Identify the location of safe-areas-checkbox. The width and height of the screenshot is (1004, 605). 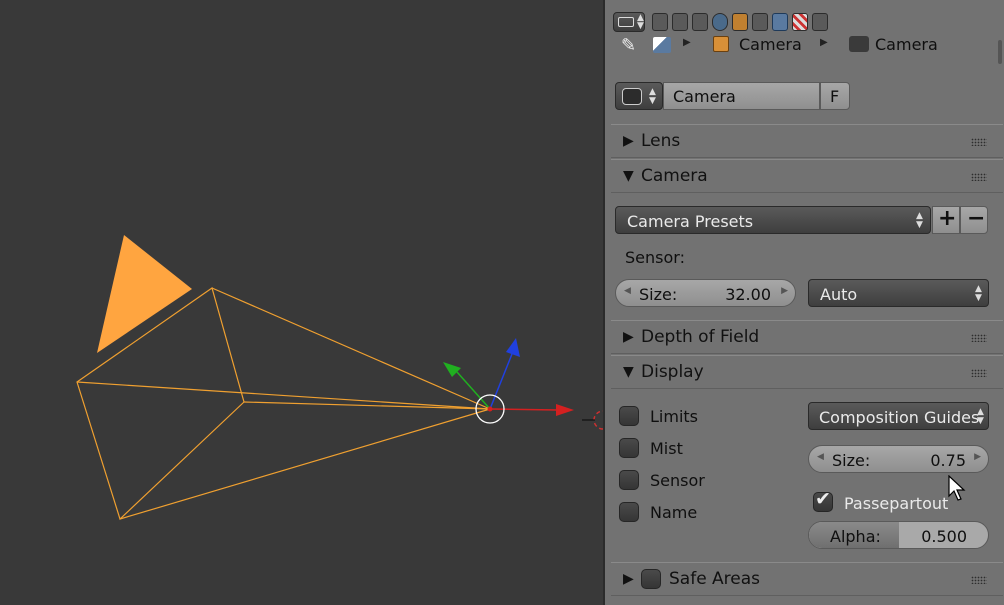
(651, 579).